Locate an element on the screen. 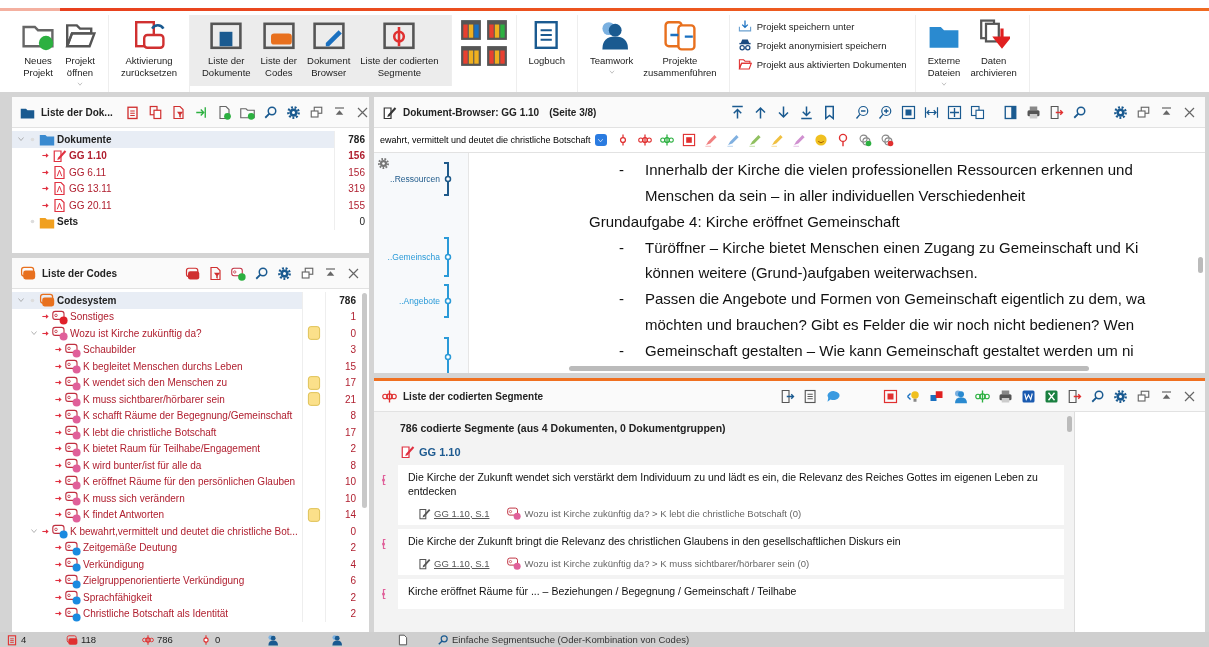 The image size is (1209, 647). menu-button: Projekt aus aktivierten Dokumenten is located at coordinates (822, 64).